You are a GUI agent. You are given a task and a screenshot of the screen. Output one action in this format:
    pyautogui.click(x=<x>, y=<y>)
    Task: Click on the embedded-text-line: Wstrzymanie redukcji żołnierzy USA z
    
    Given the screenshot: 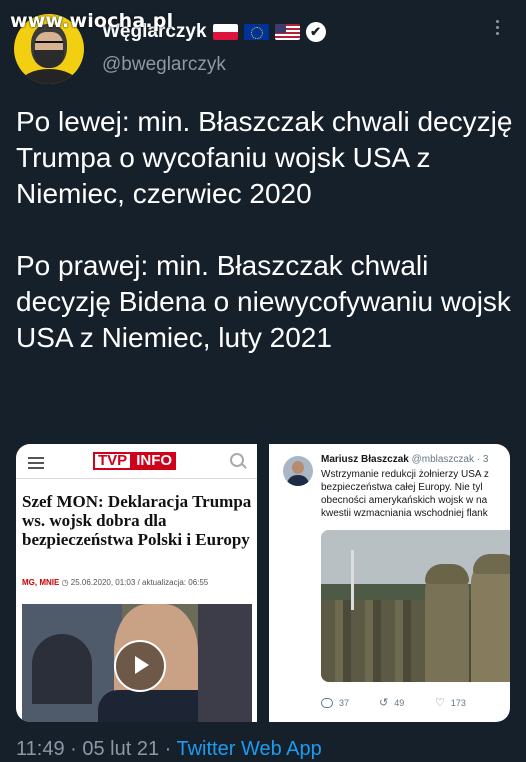 What is the action you would take?
    pyautogui.click(x=405, y=474)
    